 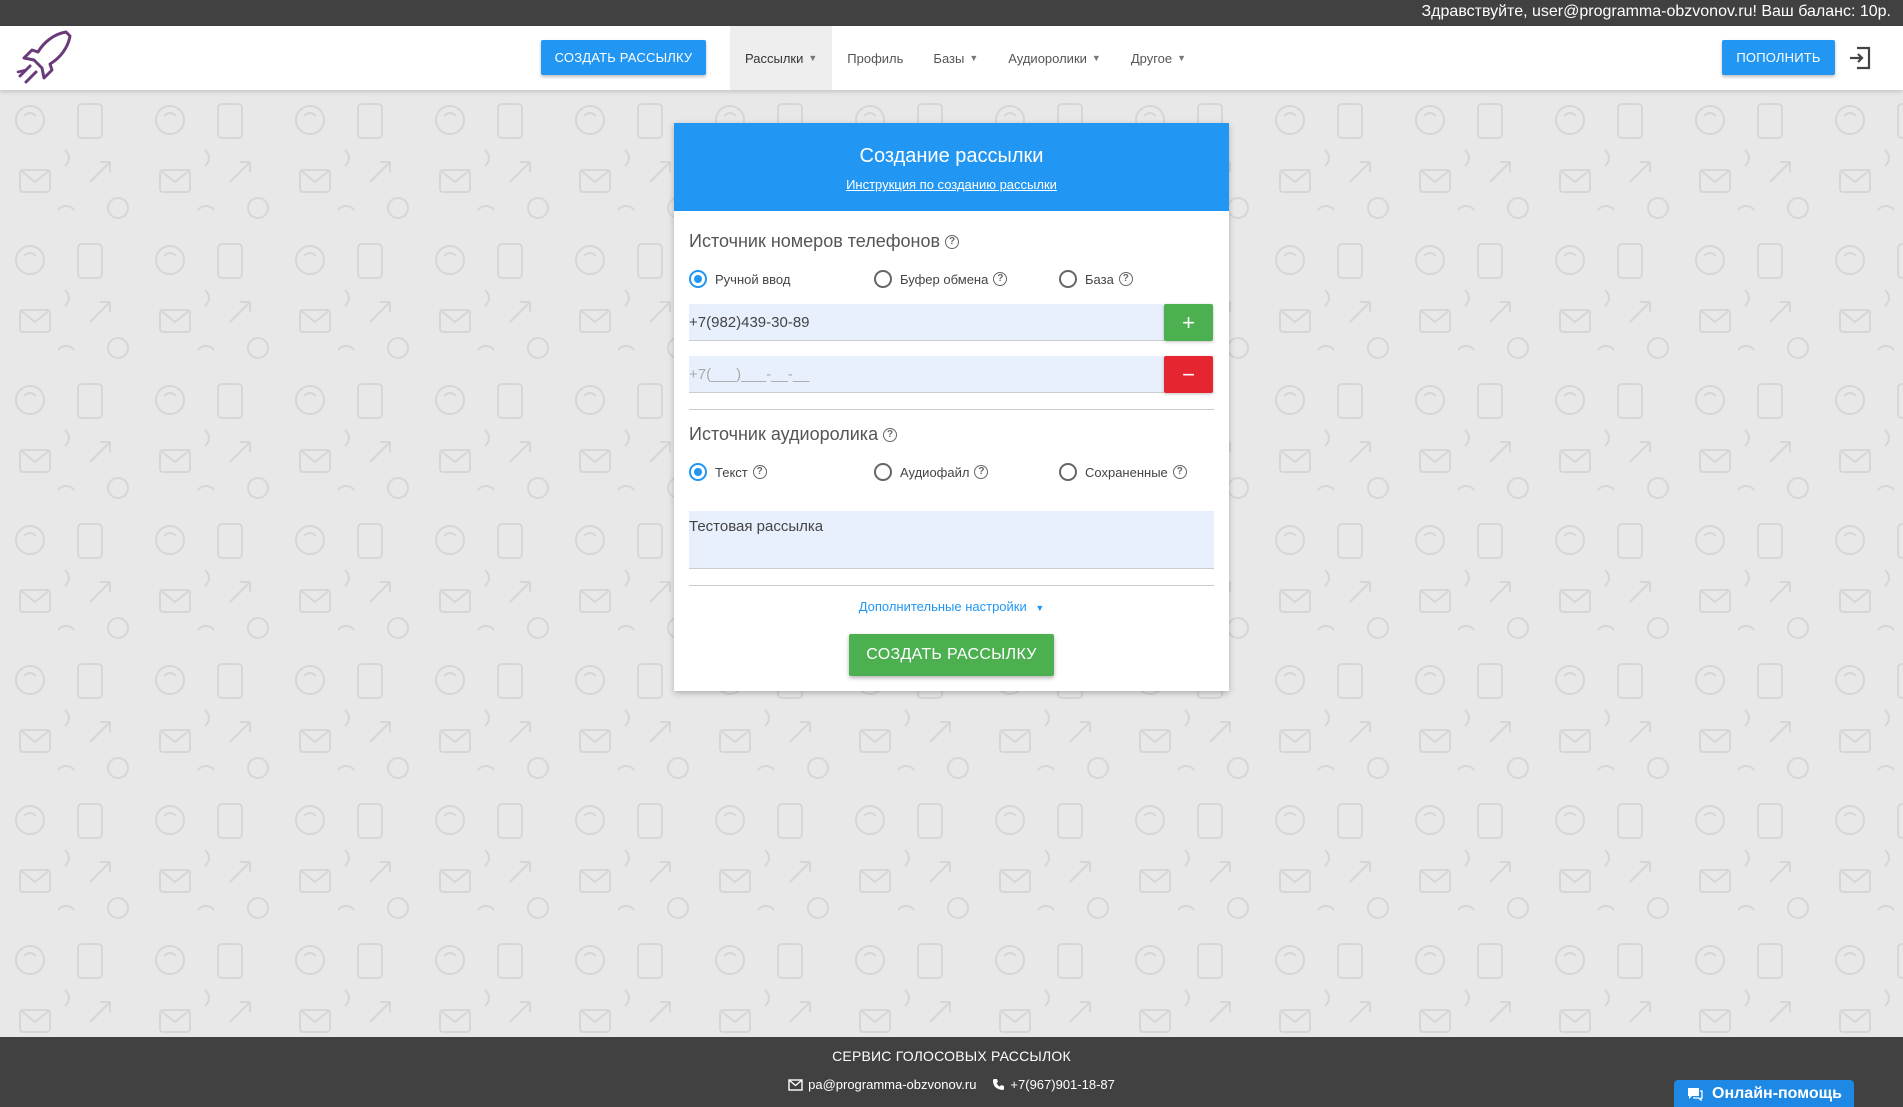 What do you see at coordinates (951, 540) in the screenshot?
I see `message-textarea: Тестовая рассылка` at bounding box center [951, 540].